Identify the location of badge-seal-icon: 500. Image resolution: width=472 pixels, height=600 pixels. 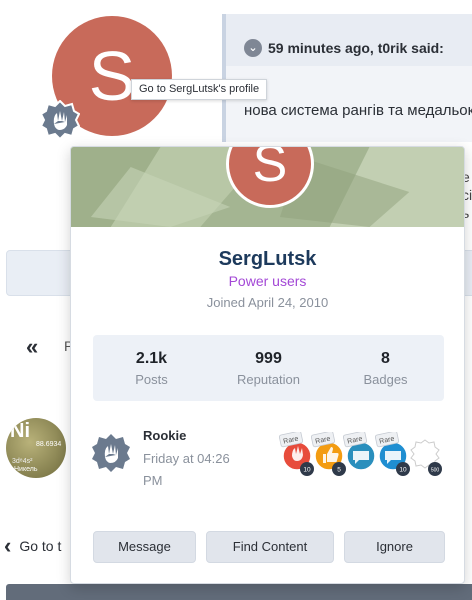
(425, 454).